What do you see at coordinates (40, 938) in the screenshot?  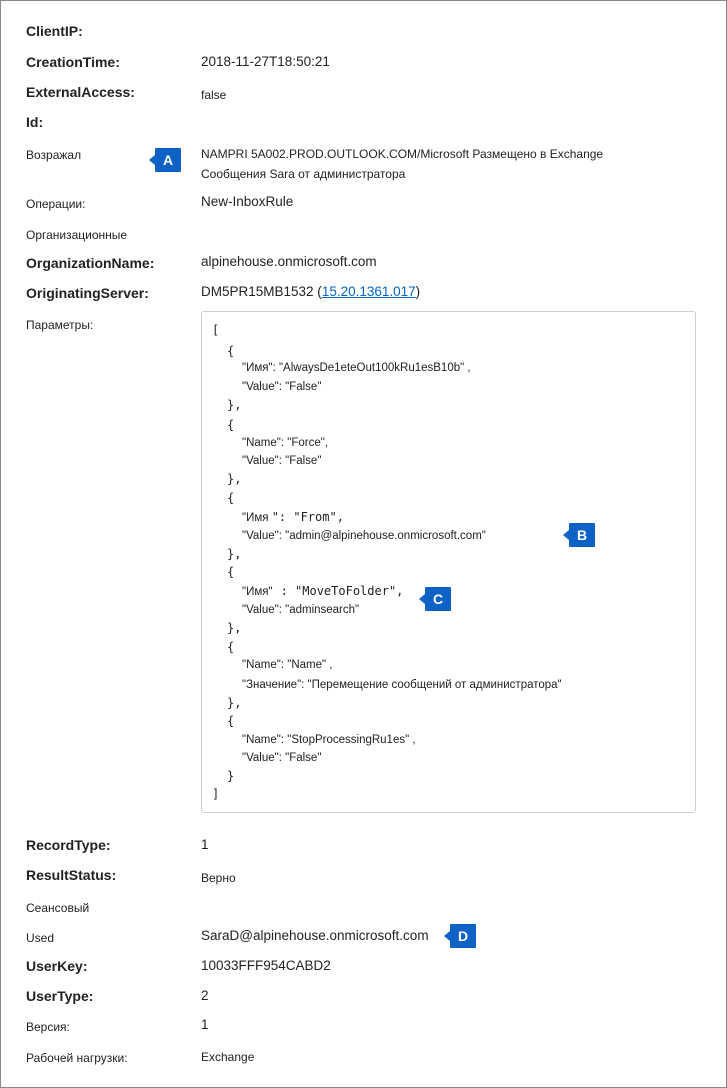 I see `used-label: Used` at bounding box center [40, 938].